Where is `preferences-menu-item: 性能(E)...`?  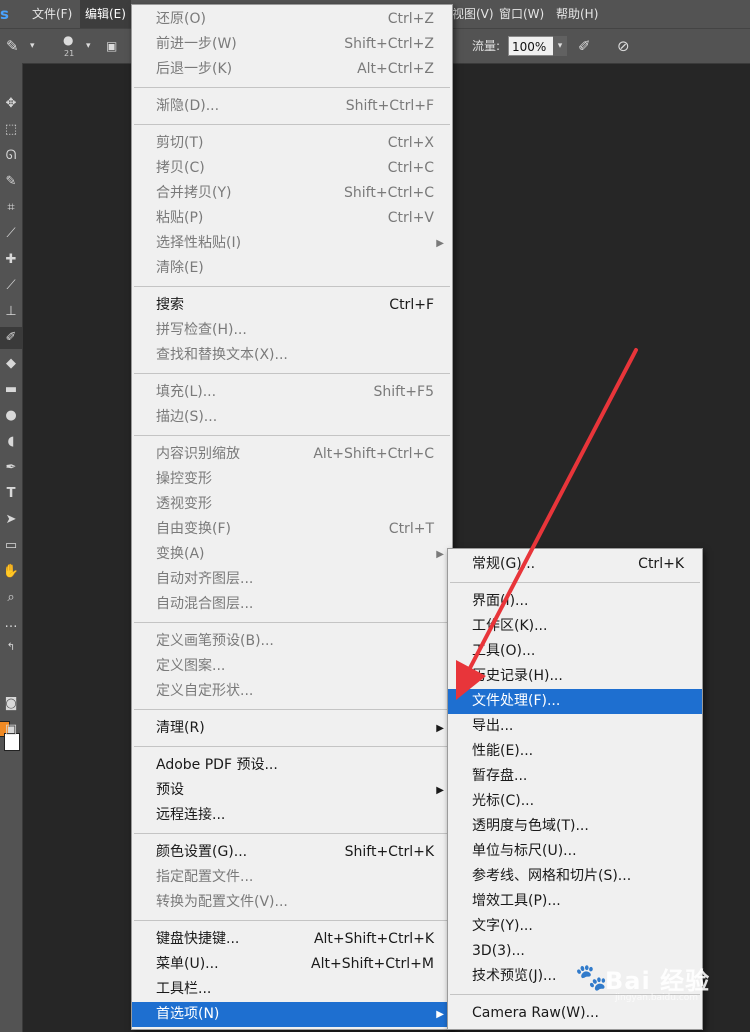
preferences-menu-item: 性能(E)... is located at coordinates (575, 751).